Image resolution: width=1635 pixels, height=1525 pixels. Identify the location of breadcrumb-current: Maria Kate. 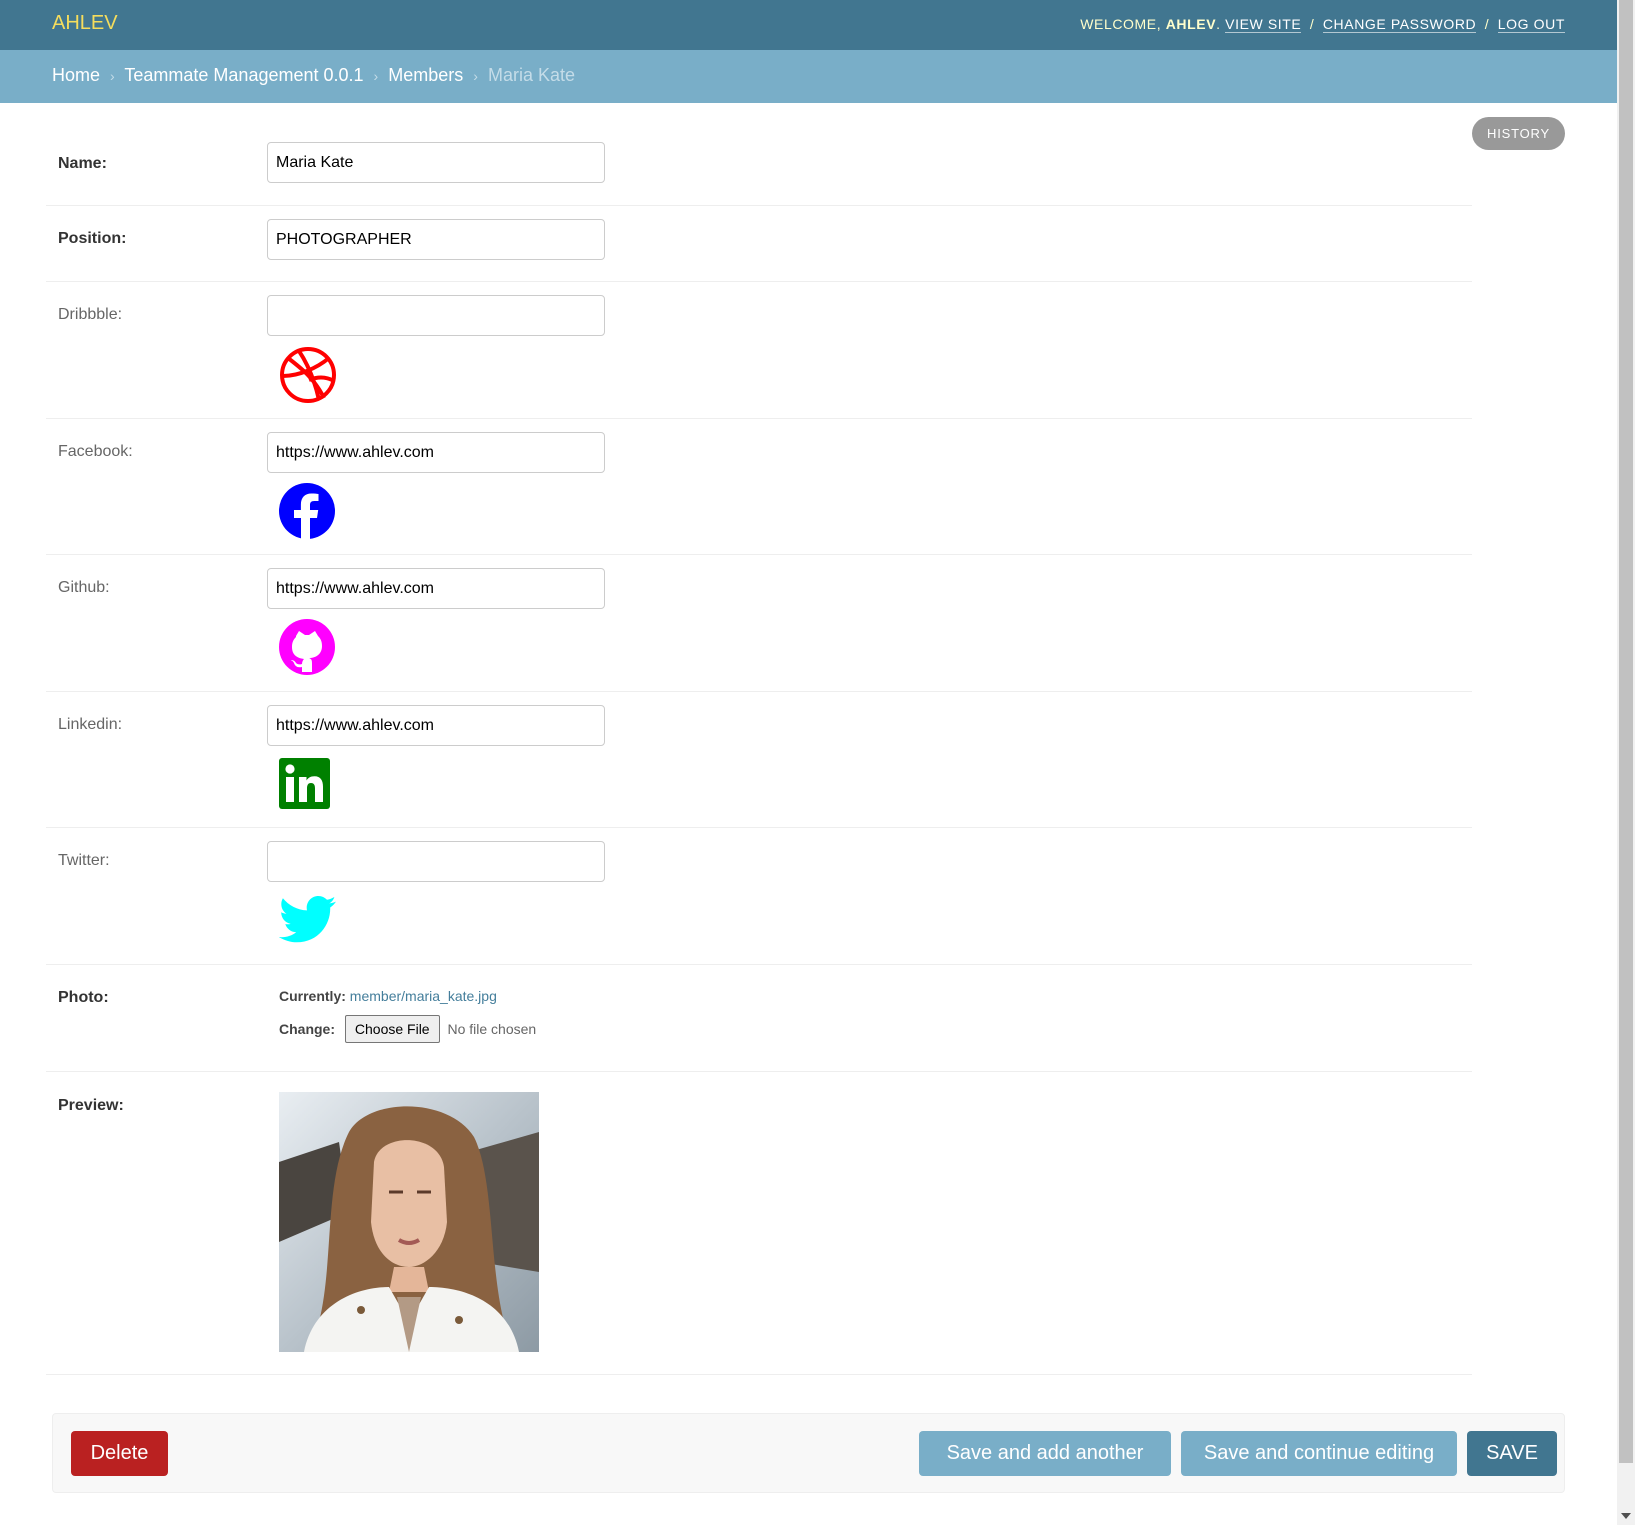
(531, 75).